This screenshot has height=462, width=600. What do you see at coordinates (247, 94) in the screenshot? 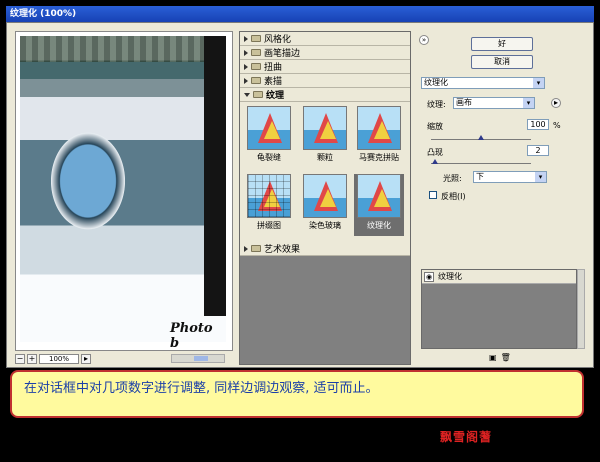
I see `collapse-triangle-icon` at bounding box center [247, 94].